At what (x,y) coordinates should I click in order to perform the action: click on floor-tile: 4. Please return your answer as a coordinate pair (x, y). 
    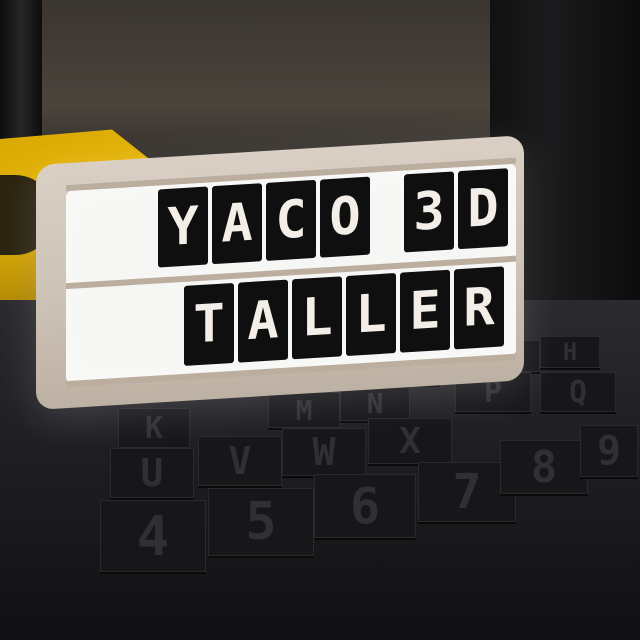
    Looking at the image, I should click on (153, 536).